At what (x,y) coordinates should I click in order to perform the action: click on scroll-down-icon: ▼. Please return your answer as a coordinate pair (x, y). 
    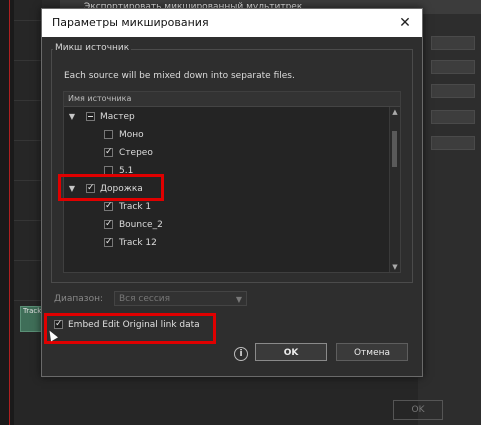
    Looking at the image, I should click on (395, 267).